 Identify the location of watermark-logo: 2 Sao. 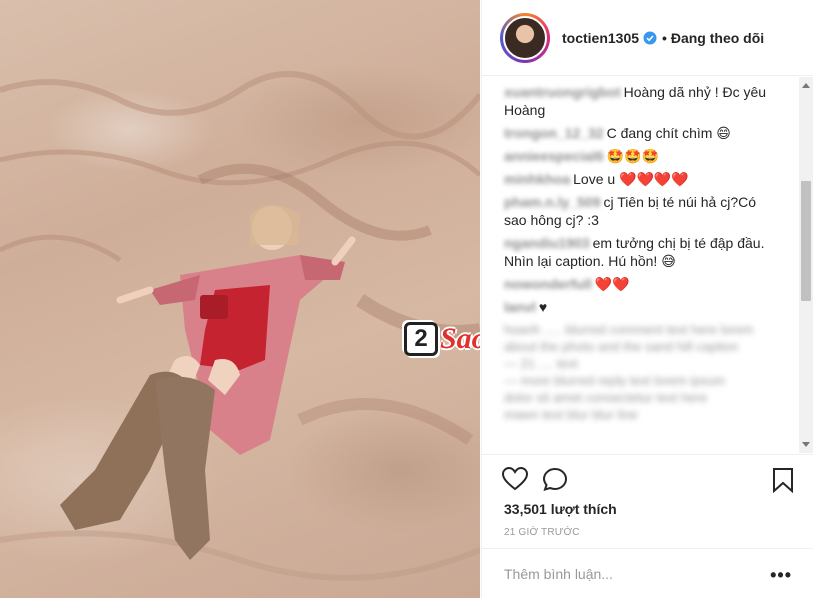
(442, 339).